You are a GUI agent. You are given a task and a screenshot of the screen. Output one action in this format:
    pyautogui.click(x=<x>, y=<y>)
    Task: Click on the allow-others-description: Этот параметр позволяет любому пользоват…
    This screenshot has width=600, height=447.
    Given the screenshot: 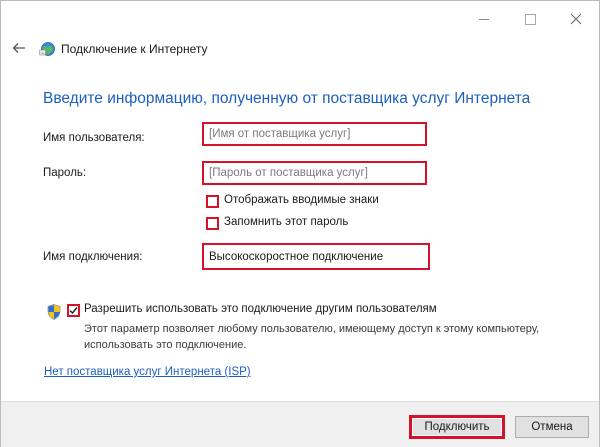 What is the action you would take?
    pyautogui.click(x=312, y=337)
    